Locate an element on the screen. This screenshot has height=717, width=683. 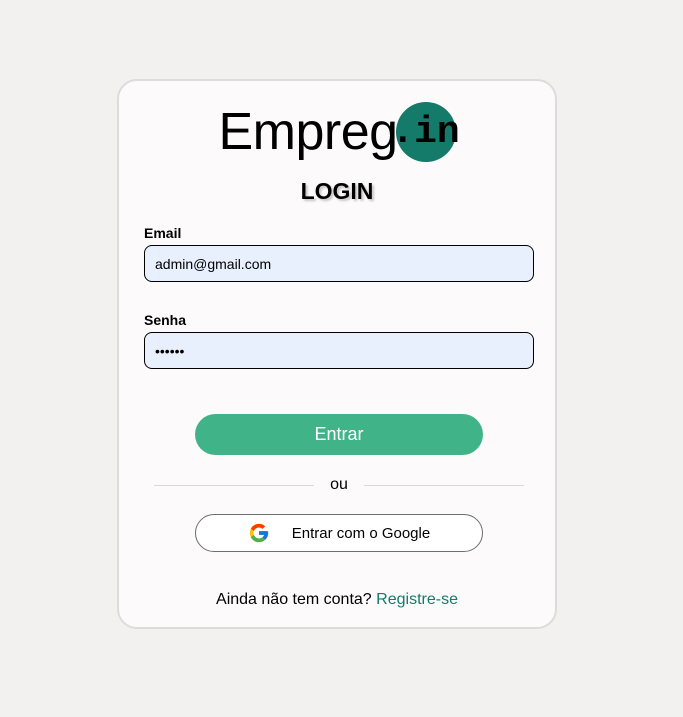
email-label: Email is located at coordinates (163, 233).